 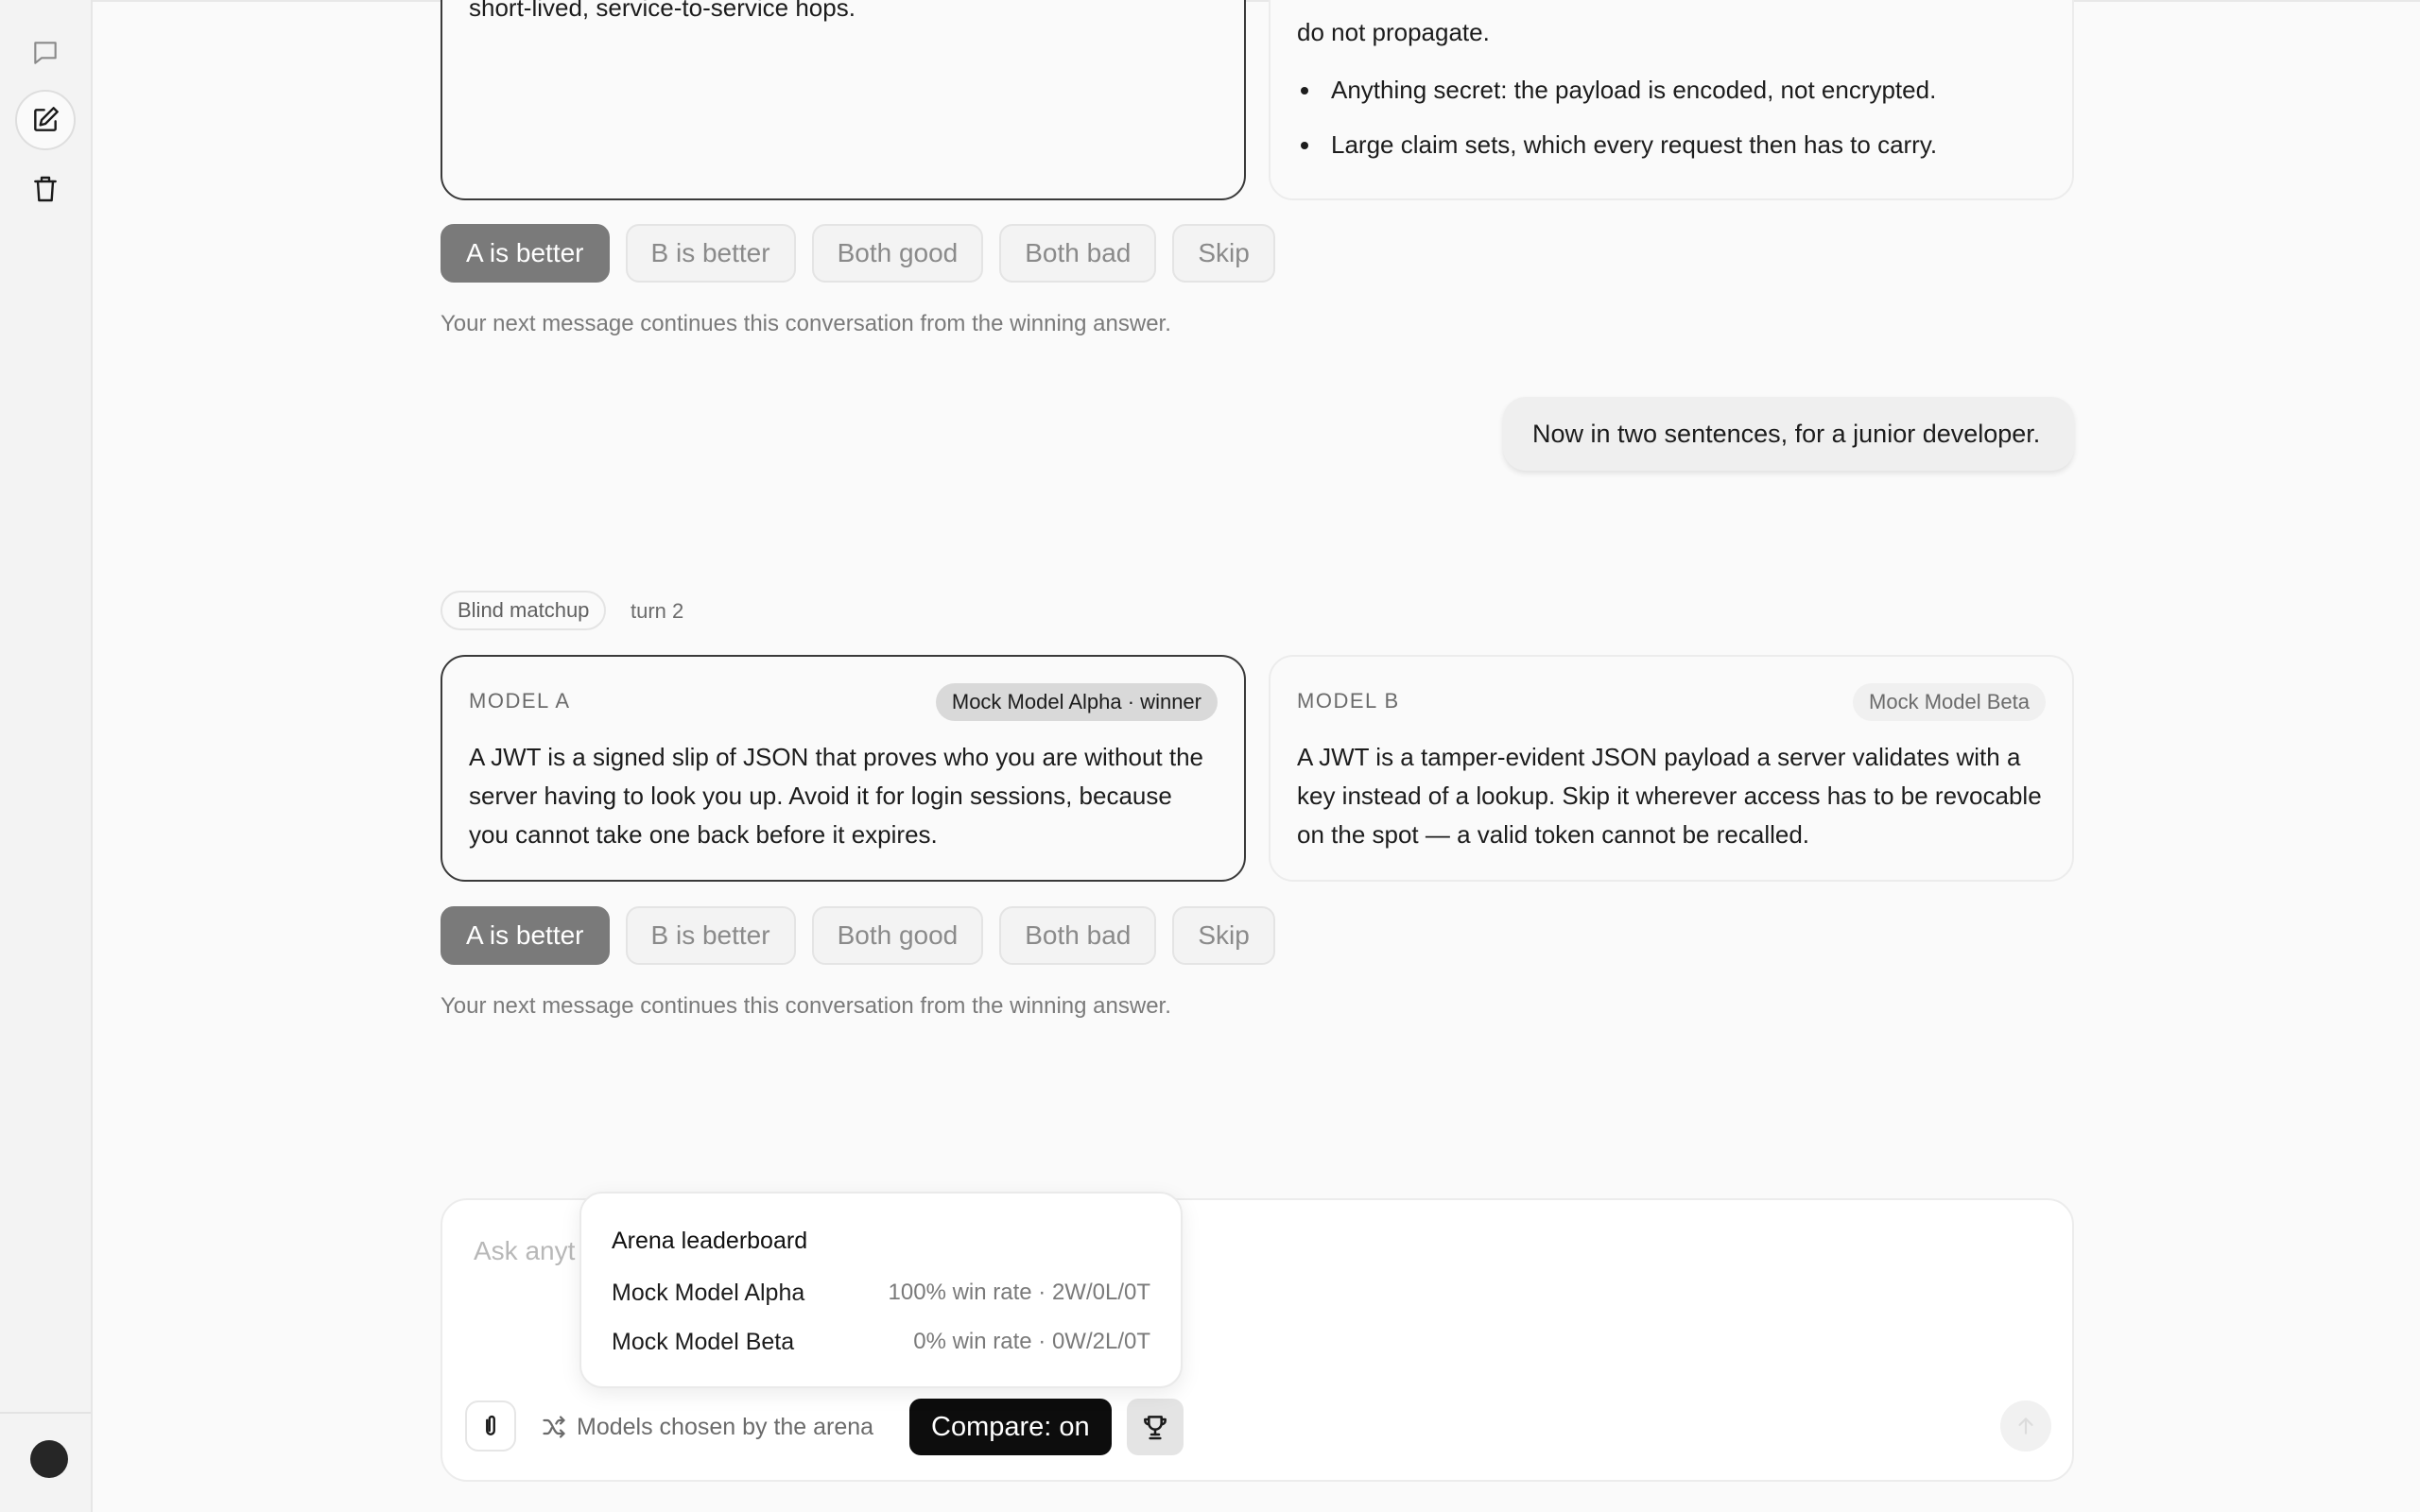 I want to click on model-b-reveal-badge: Mock Model Beta, so click(x=1949, y=702).